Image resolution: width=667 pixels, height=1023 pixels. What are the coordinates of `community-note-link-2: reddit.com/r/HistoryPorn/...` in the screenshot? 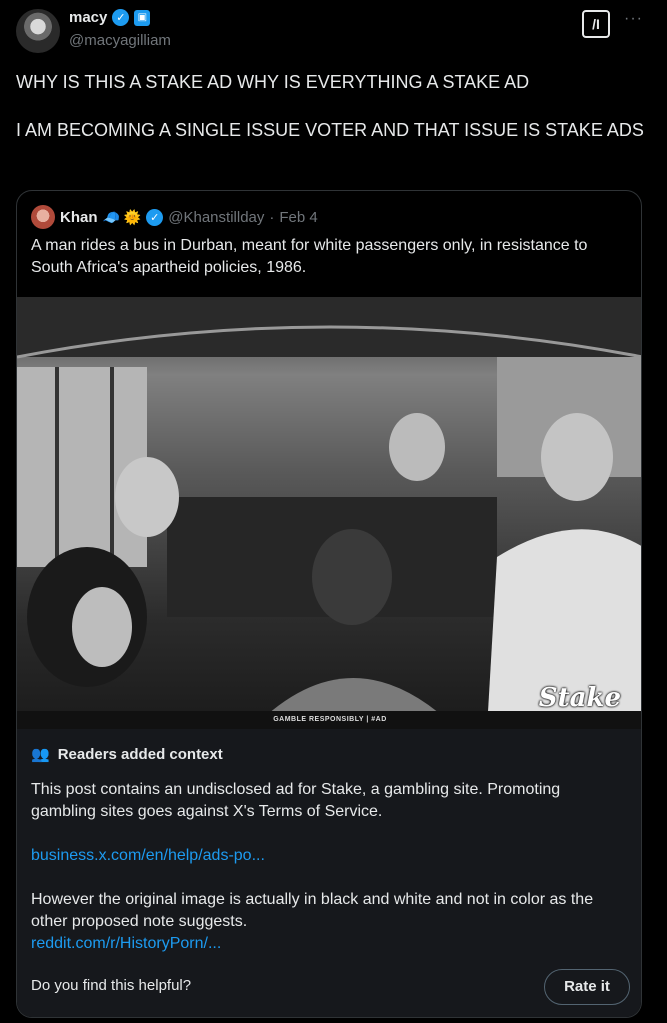 It's located at (329, 944).